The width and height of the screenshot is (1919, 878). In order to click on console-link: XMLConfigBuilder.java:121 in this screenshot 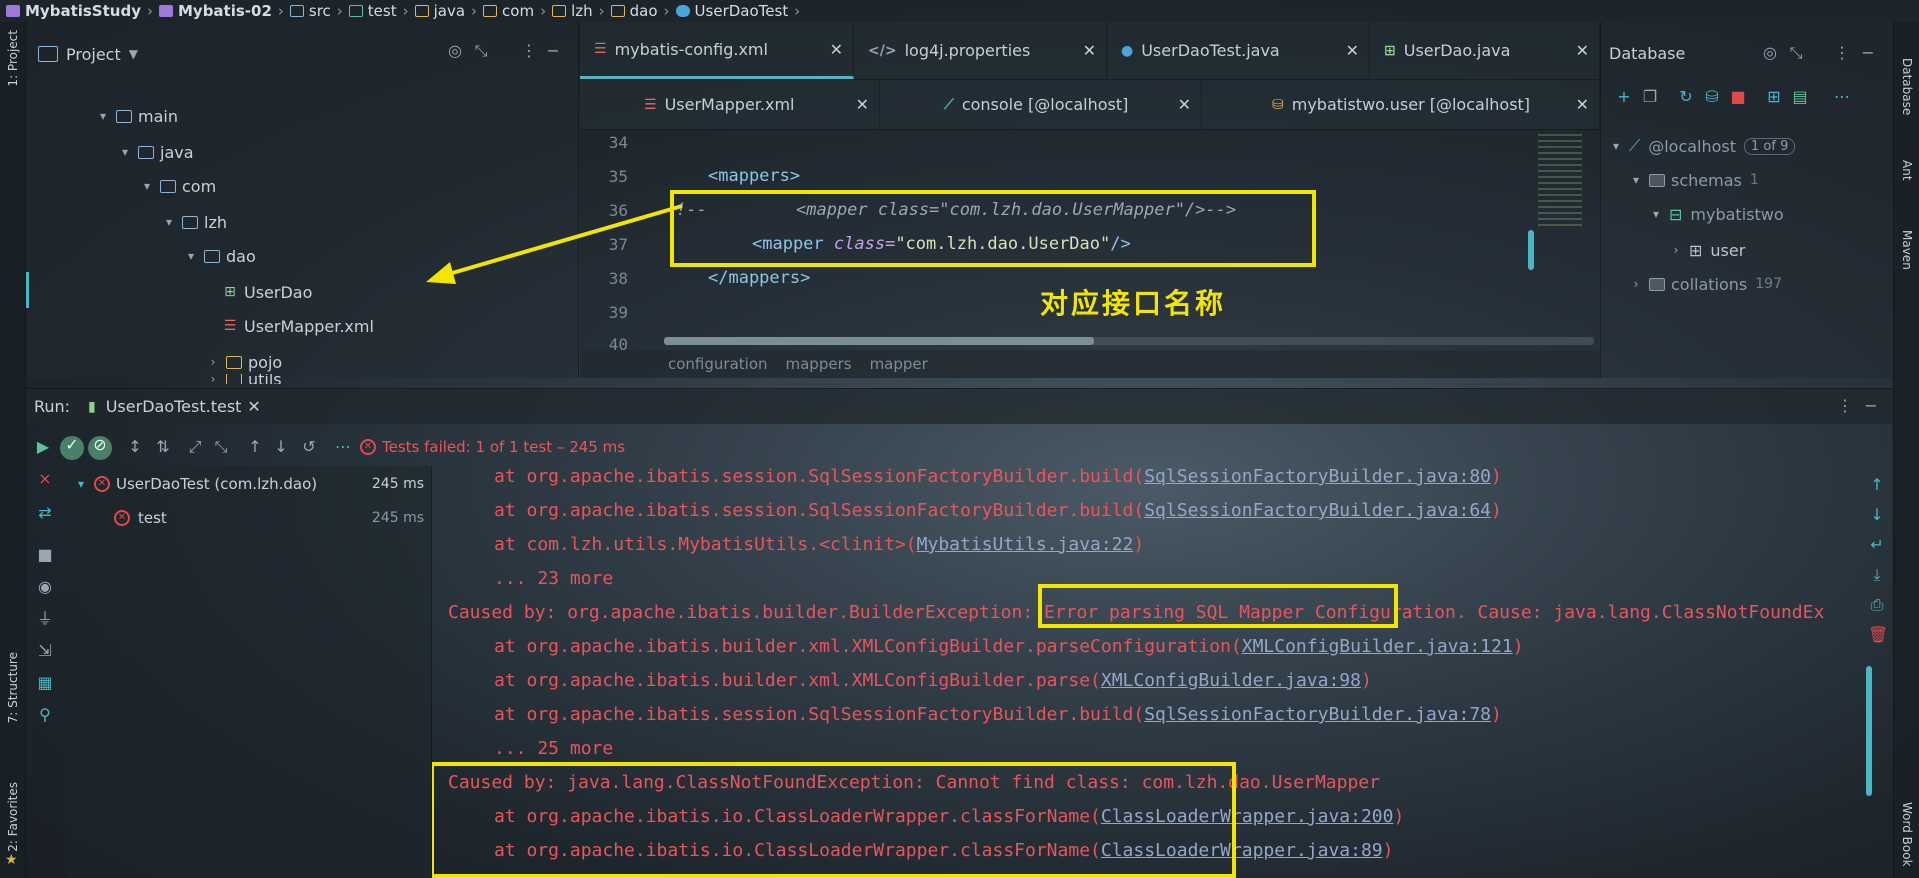, I will do `click(1377, 646)`.